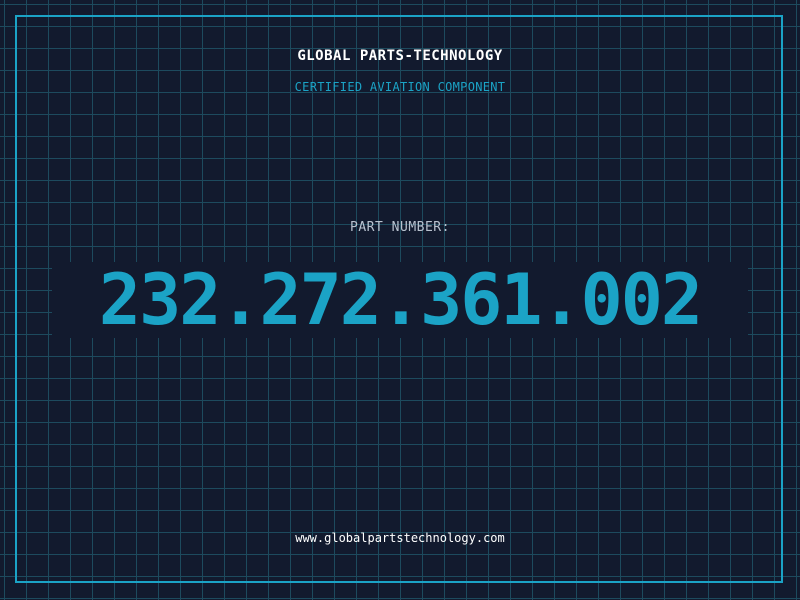 The height and width of the screenshot is (600, 800). Describe the element at coordinates (400, 538) in the screenshot. I see `website-url: www.globalpartstechnology.com` at that location.